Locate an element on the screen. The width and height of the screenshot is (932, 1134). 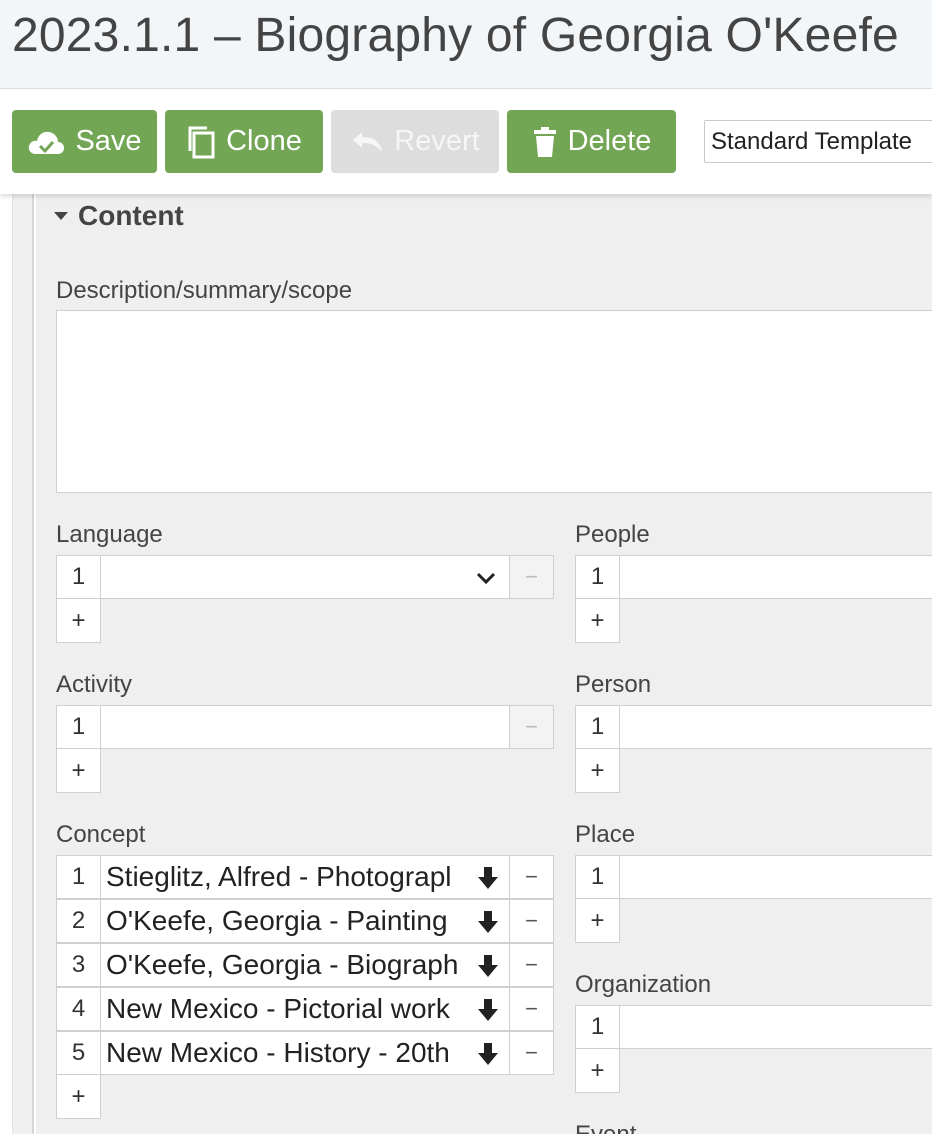
content-section-toggle: Content is located at coordinates (119, 216).